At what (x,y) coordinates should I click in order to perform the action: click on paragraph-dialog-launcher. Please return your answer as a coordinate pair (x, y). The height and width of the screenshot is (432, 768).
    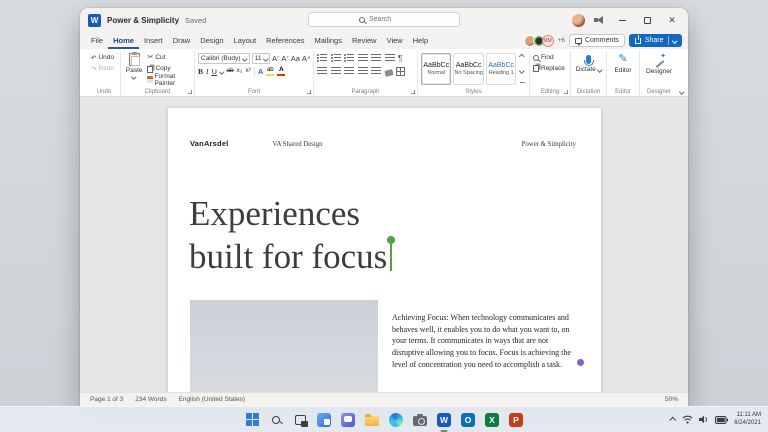
    Looking at the image, I should click on (413, 92).